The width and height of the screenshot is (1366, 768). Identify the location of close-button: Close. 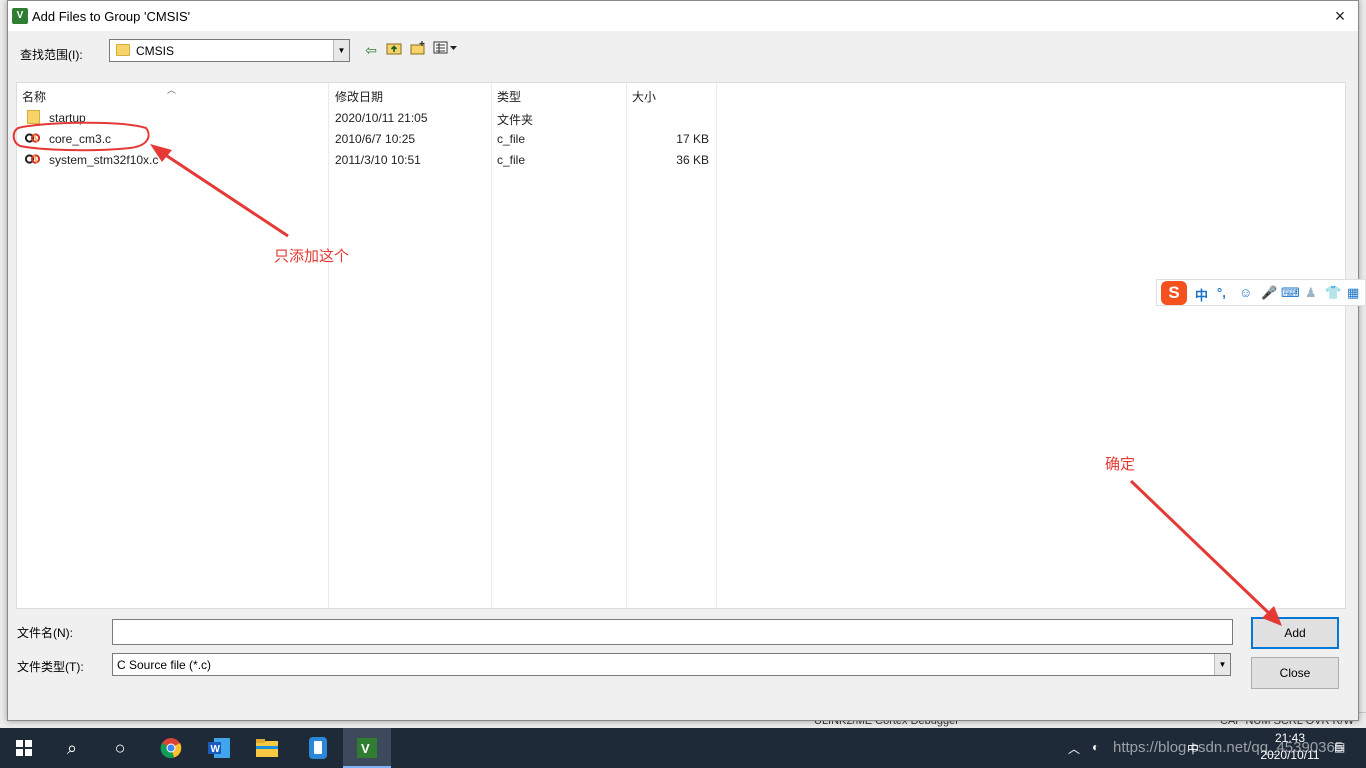
(1295, 673).